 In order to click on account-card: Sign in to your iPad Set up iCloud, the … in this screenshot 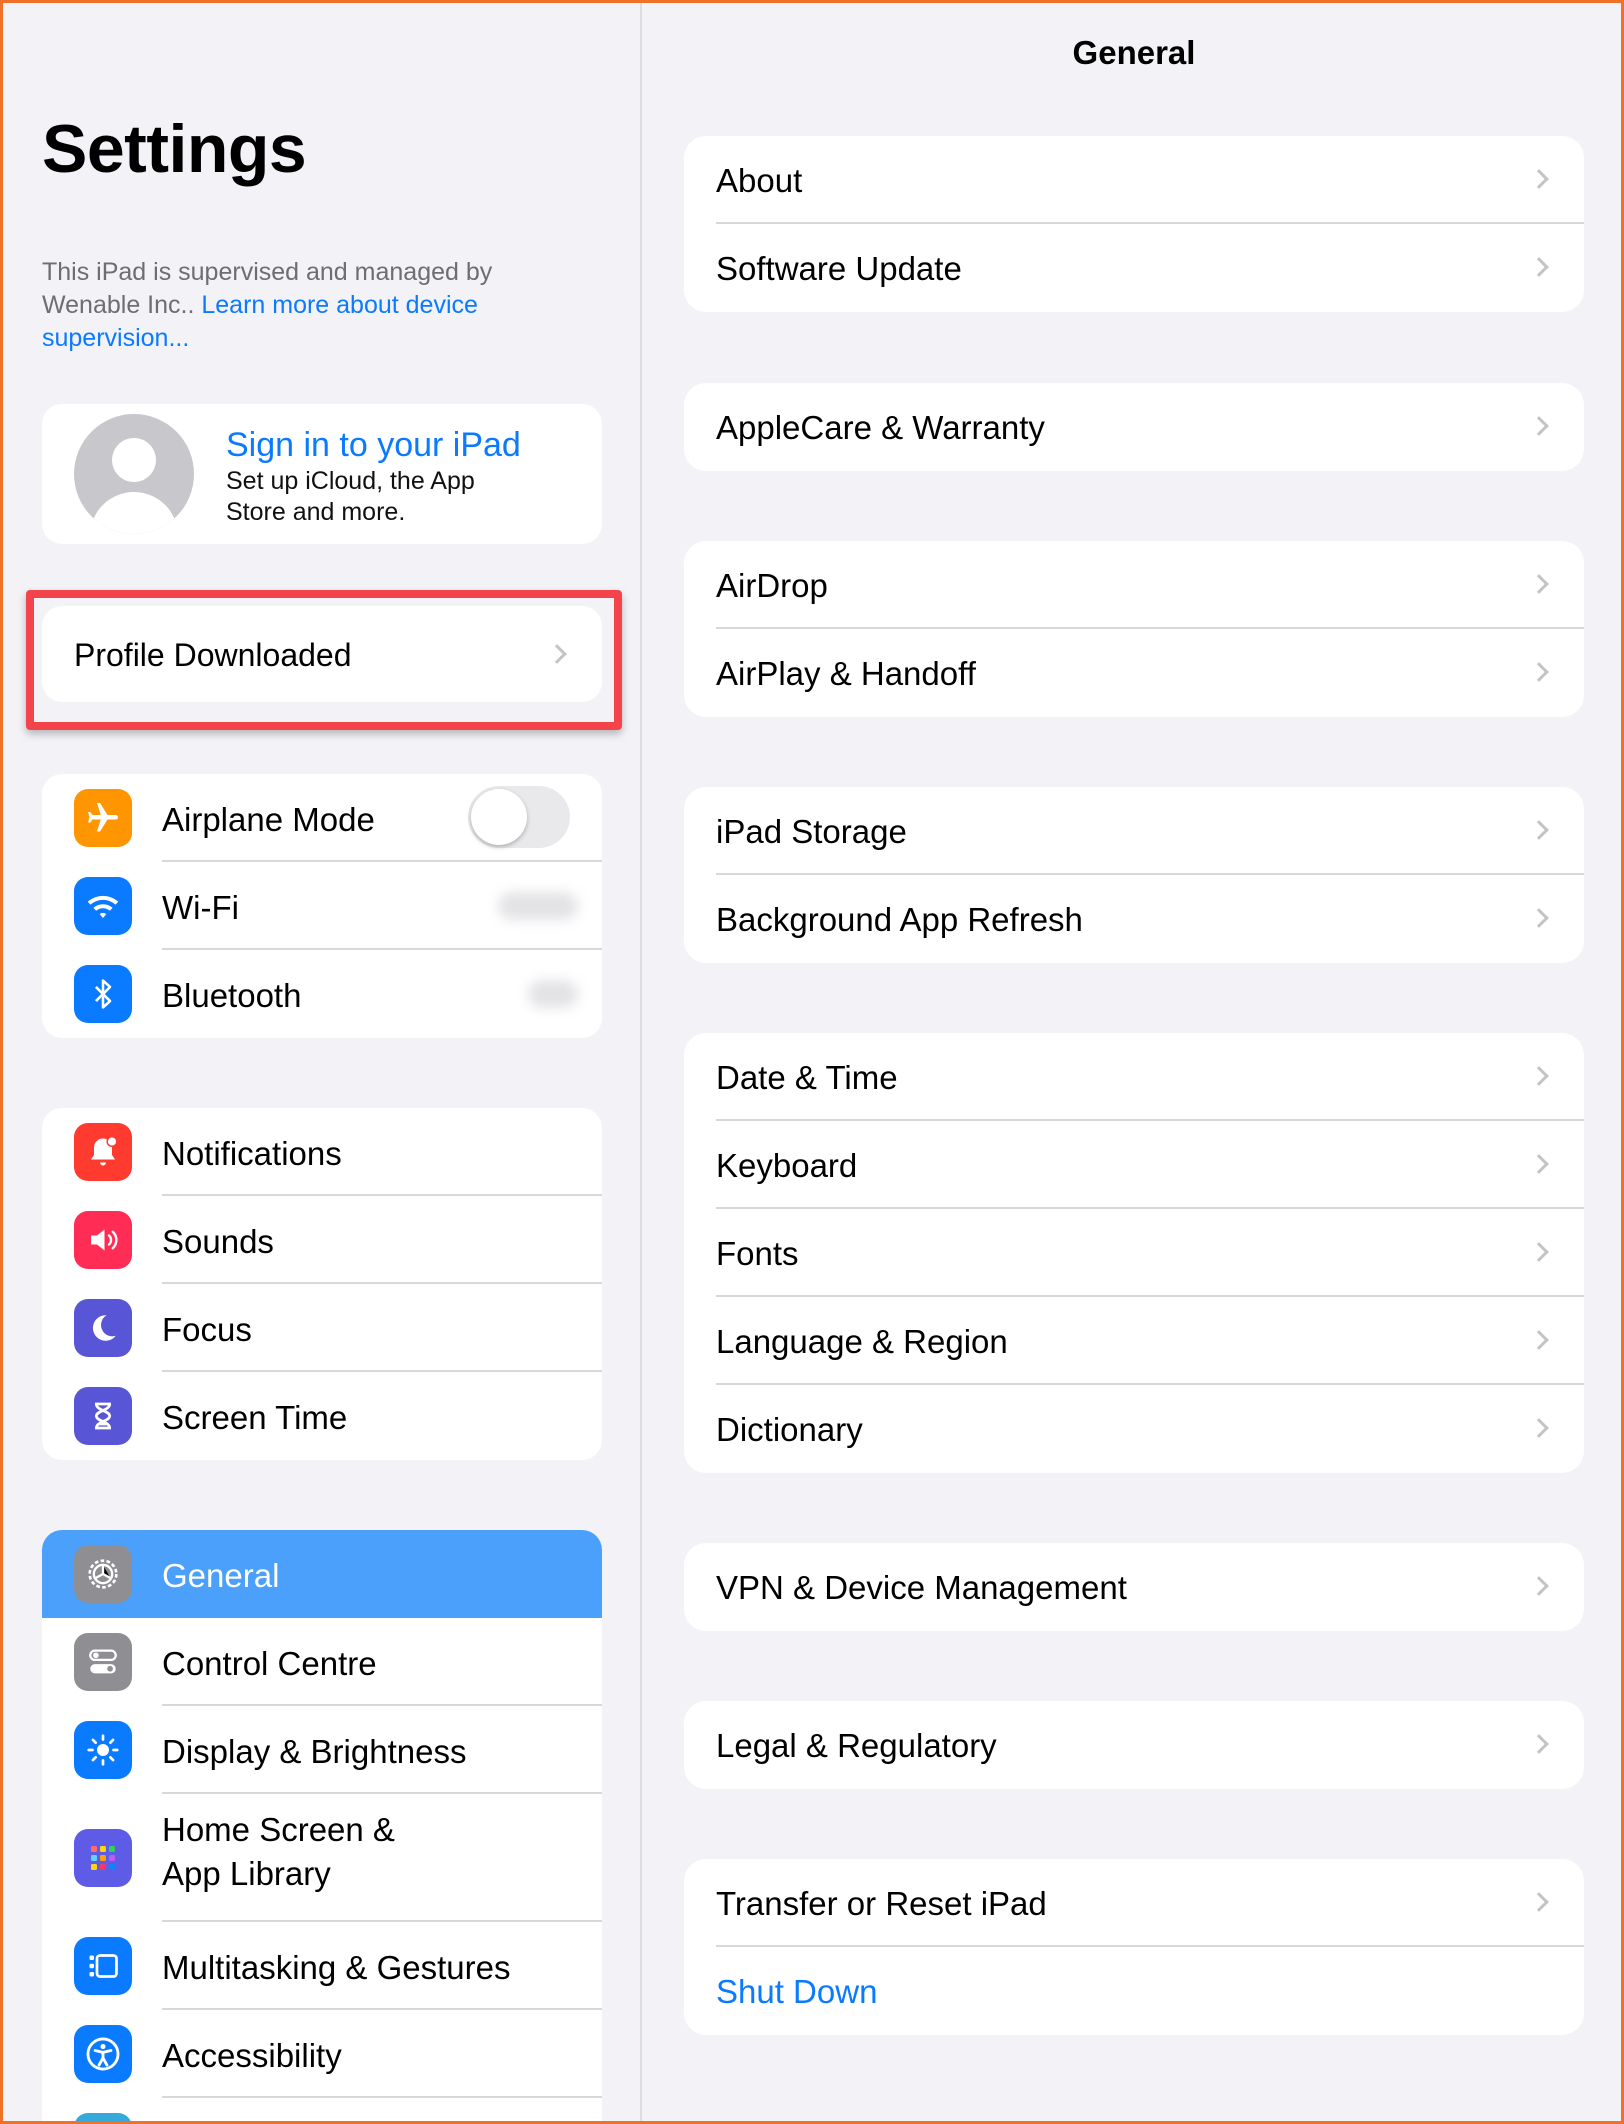, I will do `click(322, 474)`.